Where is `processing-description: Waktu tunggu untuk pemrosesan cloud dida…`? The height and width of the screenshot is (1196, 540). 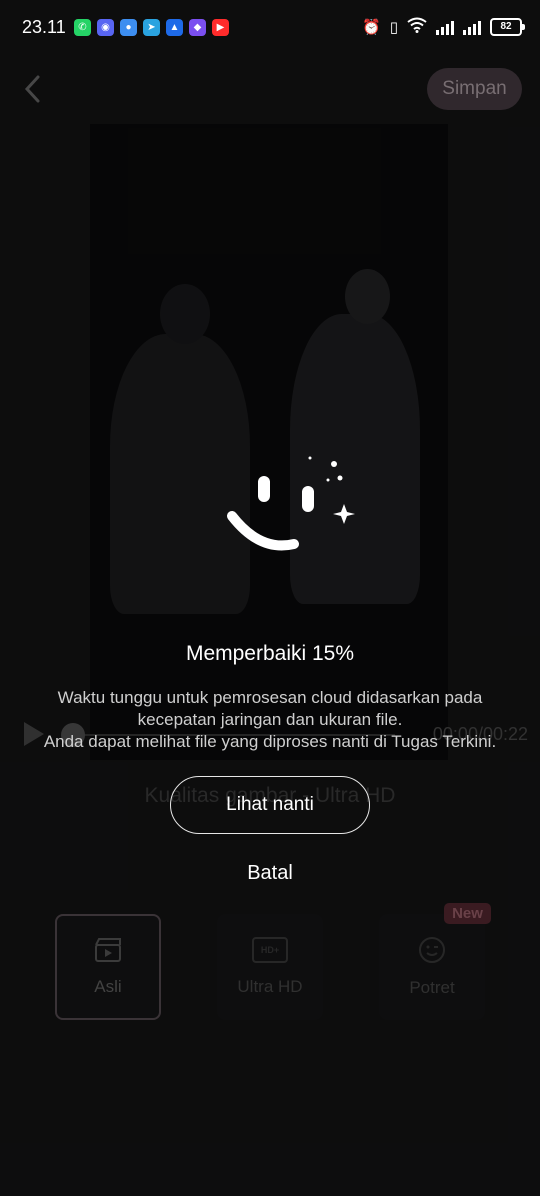 processing-description: Waktu tunggu untuk pemrosesan cloud dida… is located at coordinates (270, 720).